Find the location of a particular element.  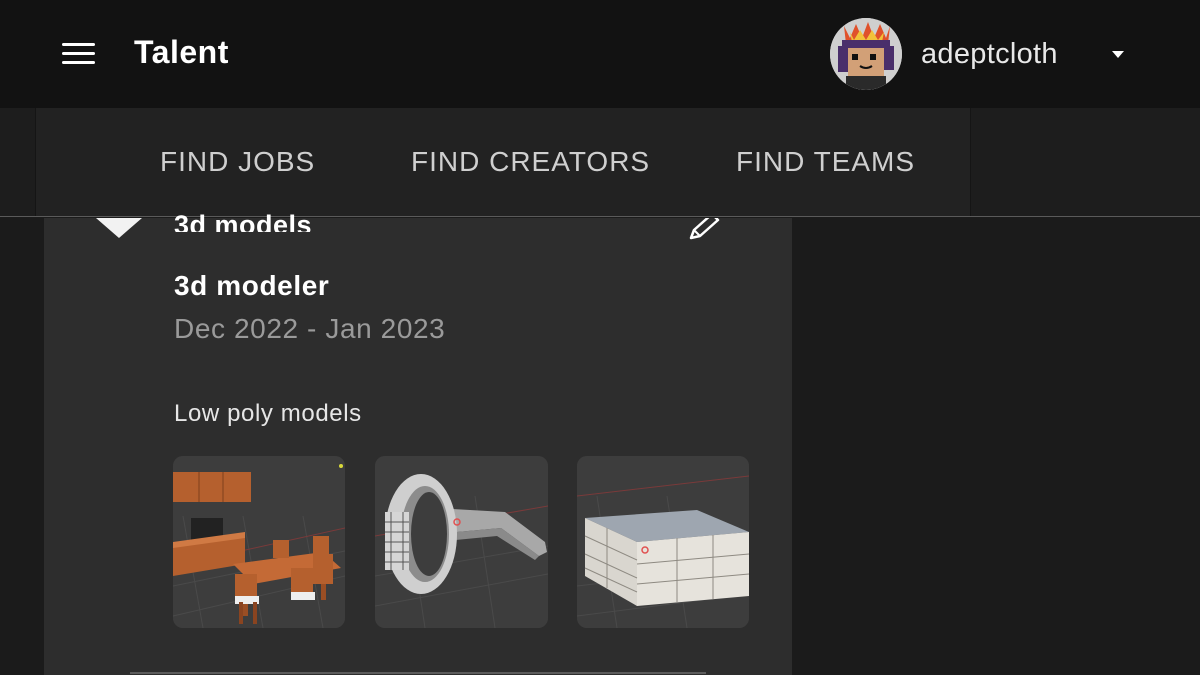

pencil-icon is located at coordinates (706, 227).